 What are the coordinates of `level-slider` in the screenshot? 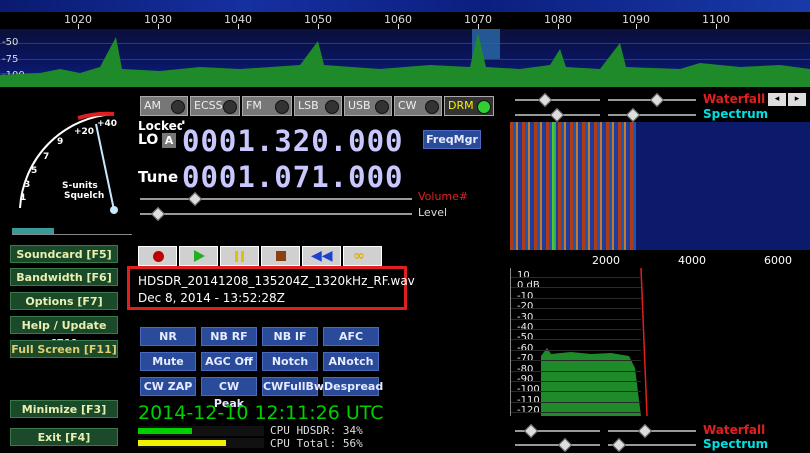 It's located at (276, 214).